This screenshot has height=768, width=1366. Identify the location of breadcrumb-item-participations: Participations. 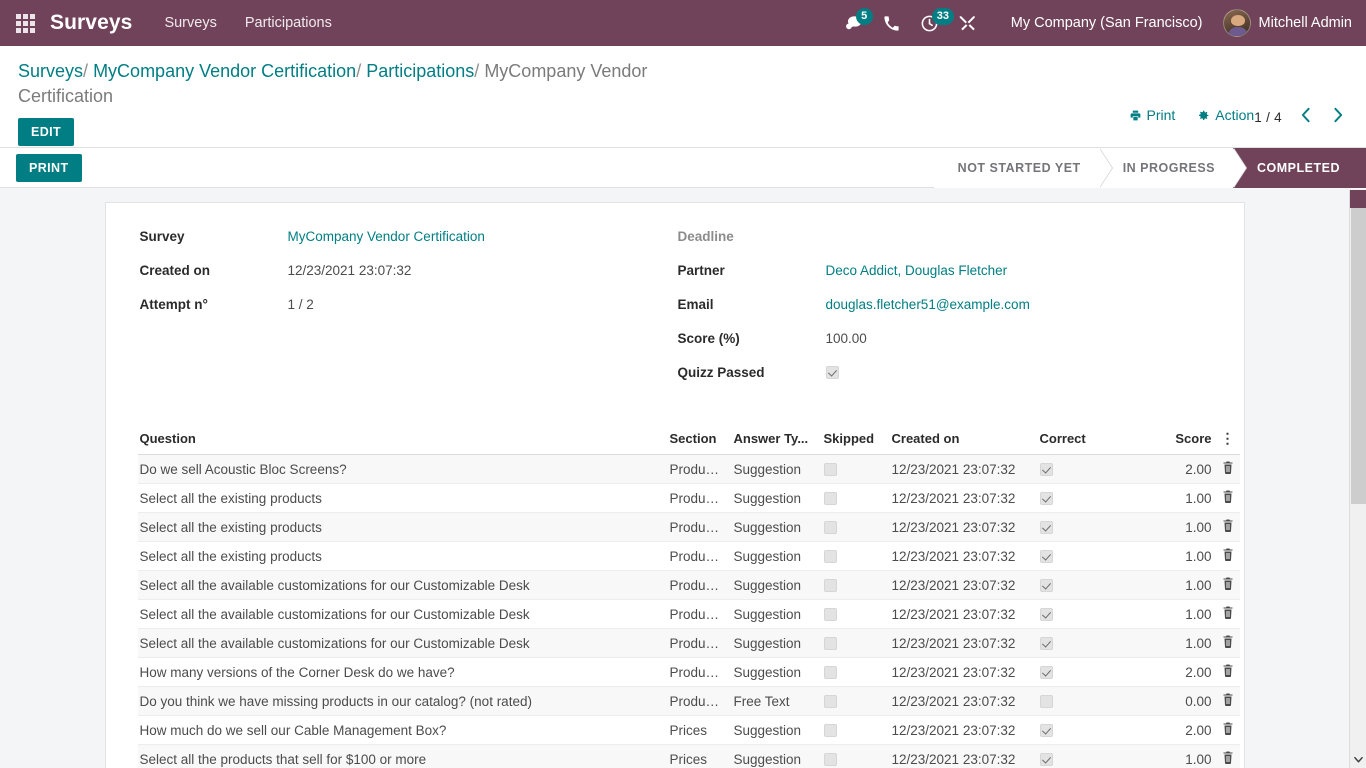
(420, 71).